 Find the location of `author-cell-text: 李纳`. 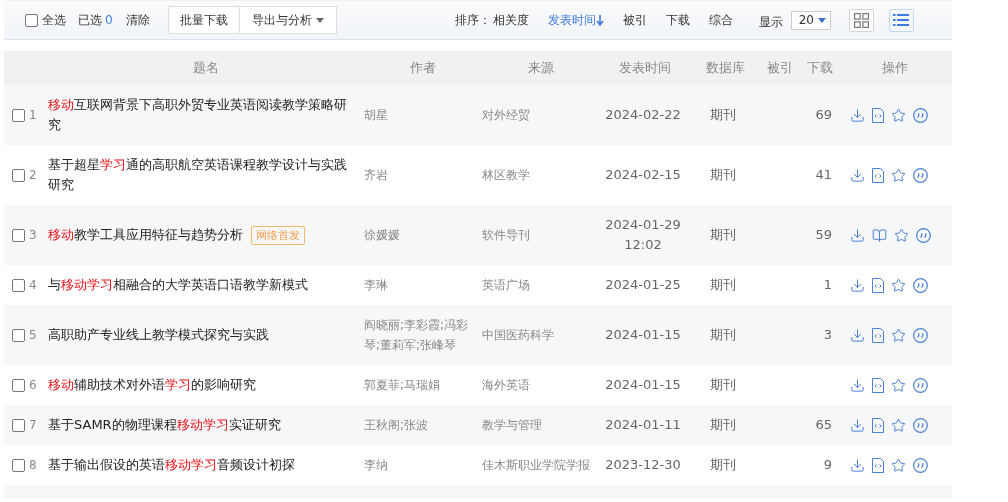

author-cell-text: 李纳 is located at coordinates (376, 465).